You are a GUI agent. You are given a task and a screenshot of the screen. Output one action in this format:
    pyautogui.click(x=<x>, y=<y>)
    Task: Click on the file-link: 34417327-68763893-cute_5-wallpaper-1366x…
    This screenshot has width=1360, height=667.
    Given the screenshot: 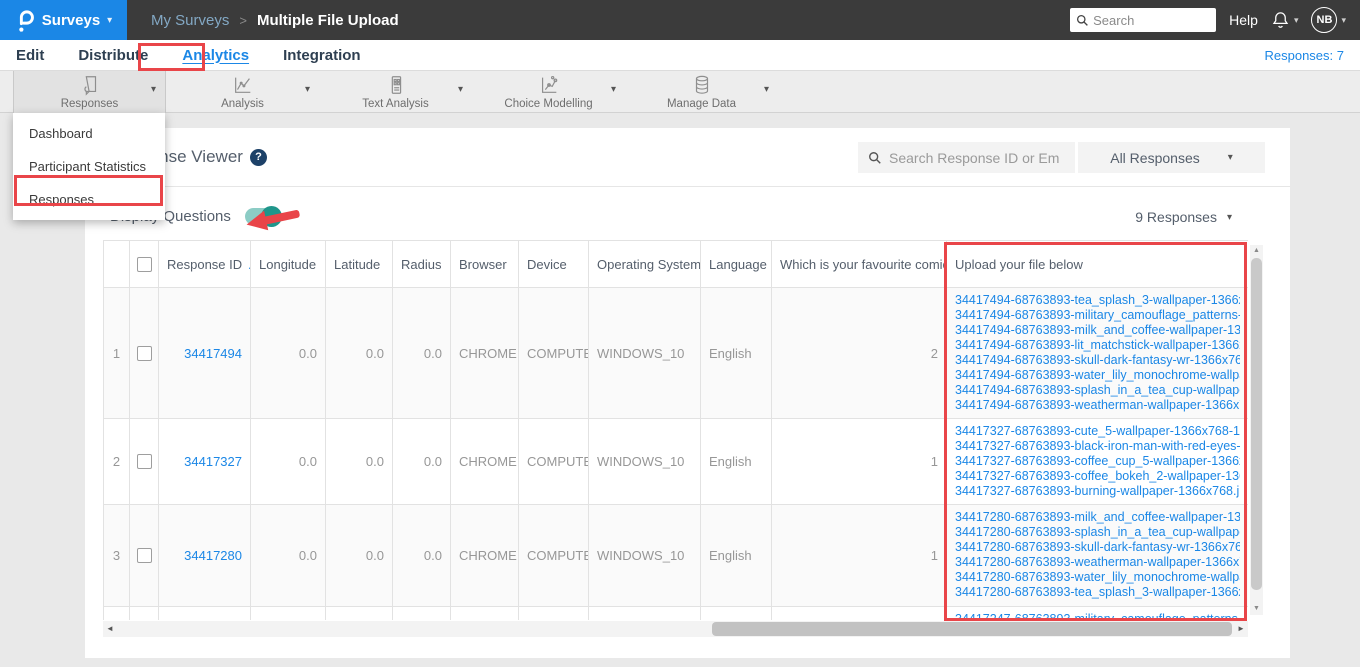 What is the action you would take?
    pyautogui.click(x=1097, y=431)
    